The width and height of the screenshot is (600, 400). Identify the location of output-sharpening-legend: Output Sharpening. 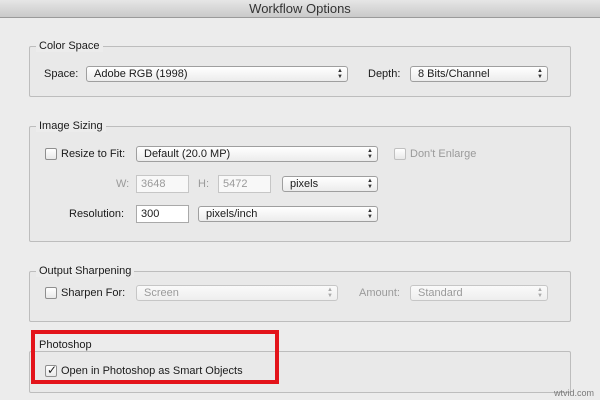
(85, 271).